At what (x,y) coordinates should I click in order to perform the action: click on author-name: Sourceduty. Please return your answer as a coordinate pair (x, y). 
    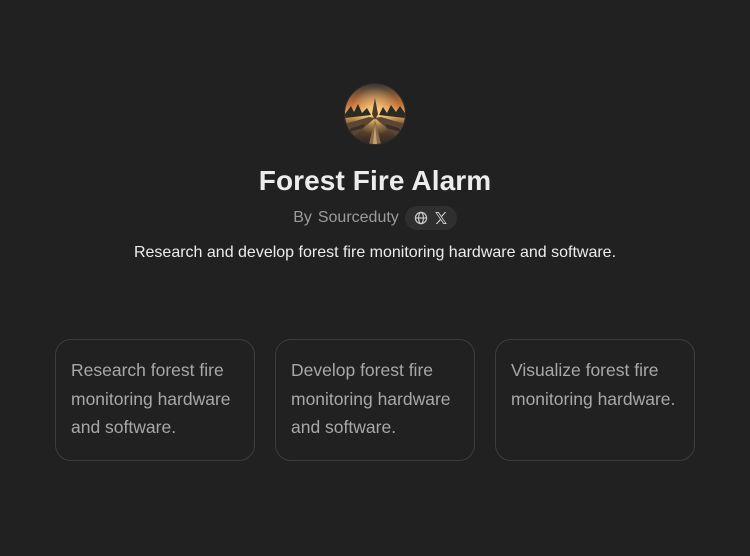
    Looking at the image, I should click on (358, 217).